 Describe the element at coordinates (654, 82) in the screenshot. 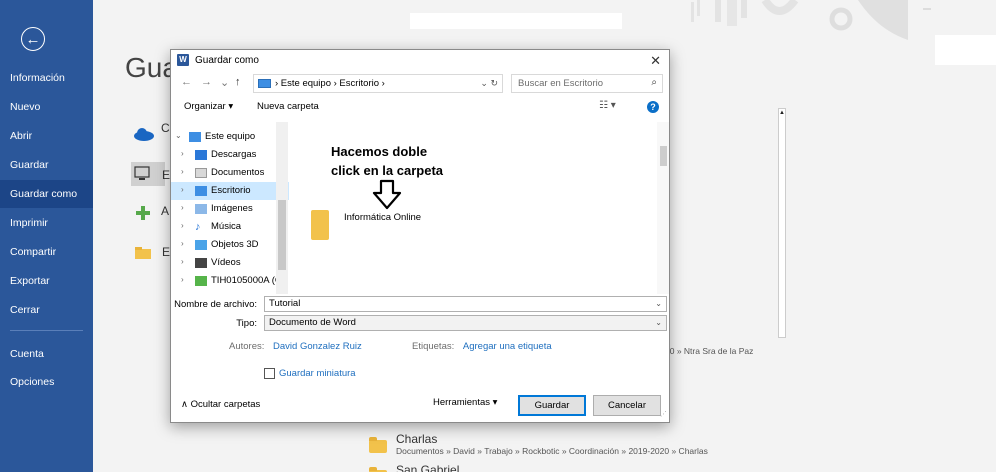

I see `search-icon: ⌕` at that location.